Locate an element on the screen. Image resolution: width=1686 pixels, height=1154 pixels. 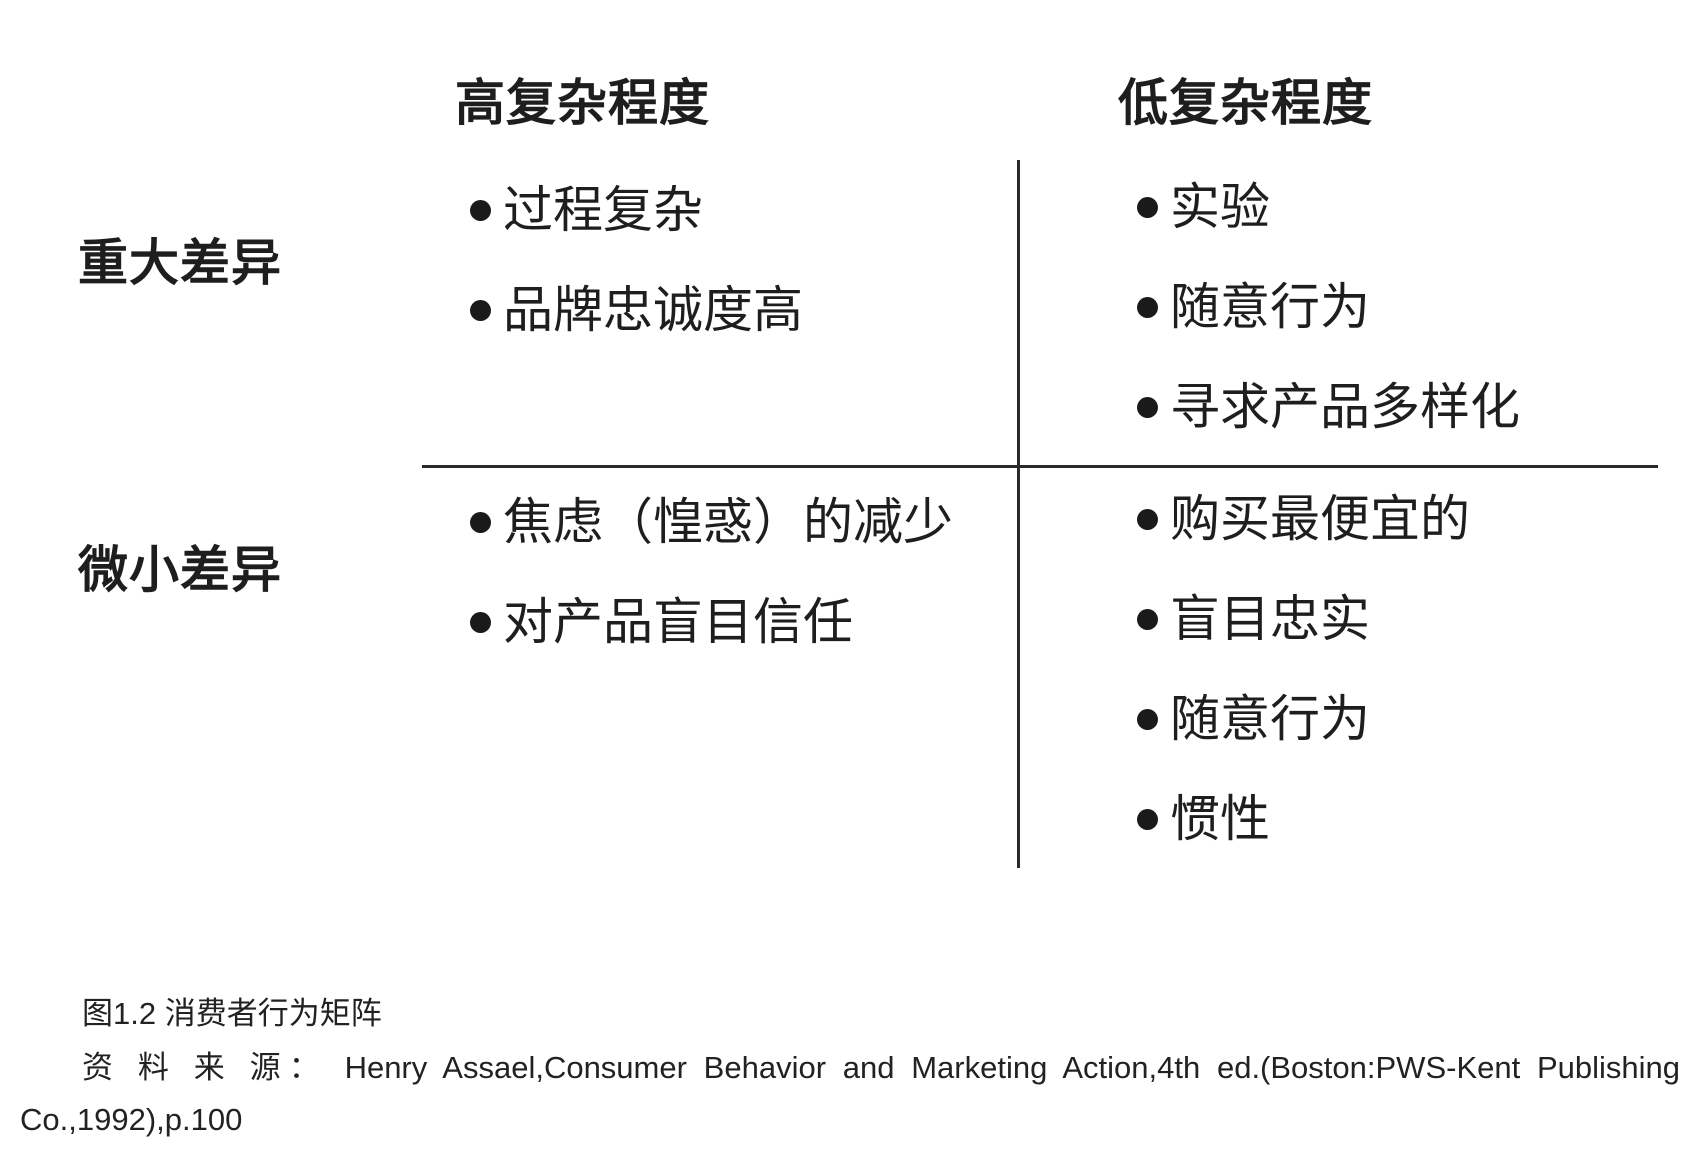
list-item: 购买最便宜的 is located at coordinates (1303, 519).